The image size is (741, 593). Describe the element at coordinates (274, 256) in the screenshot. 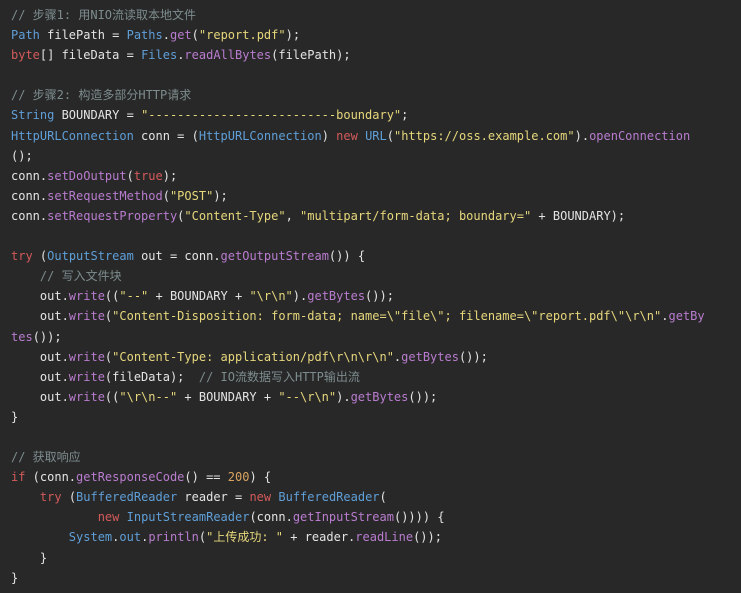

I see `code-token-method: getOutputStream` at that location.